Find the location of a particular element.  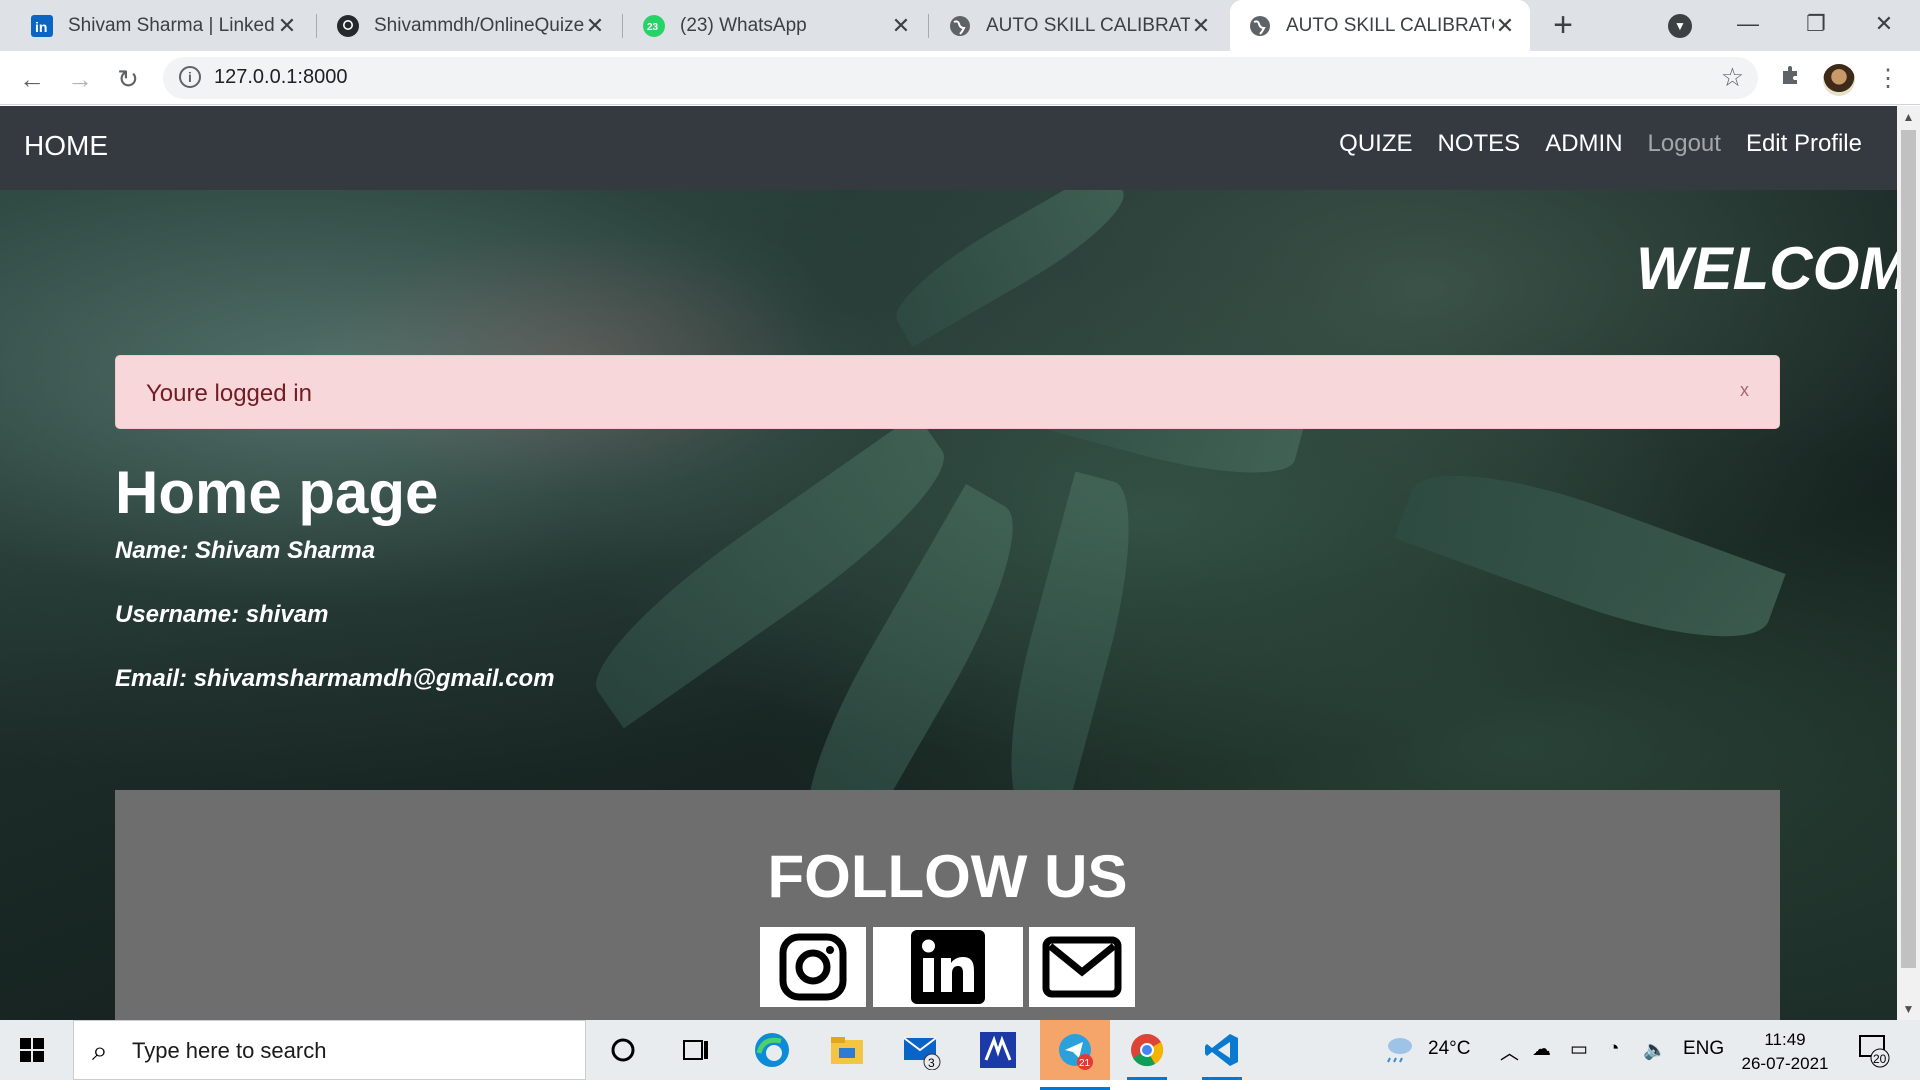

weather-temp: 24°C is located at coordinates (1449, 1049).